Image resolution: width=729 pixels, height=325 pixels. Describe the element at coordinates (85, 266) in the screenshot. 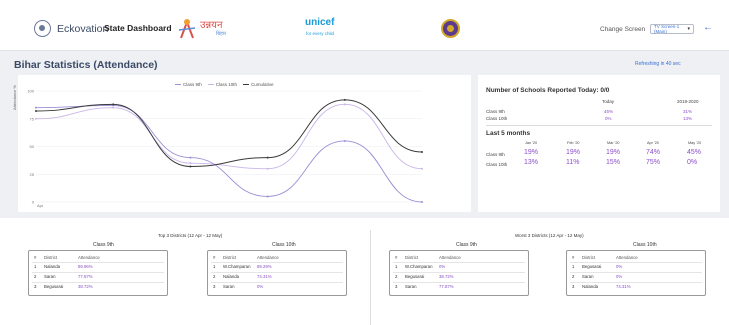

I see `row-attendance: 89.96%` at that location.